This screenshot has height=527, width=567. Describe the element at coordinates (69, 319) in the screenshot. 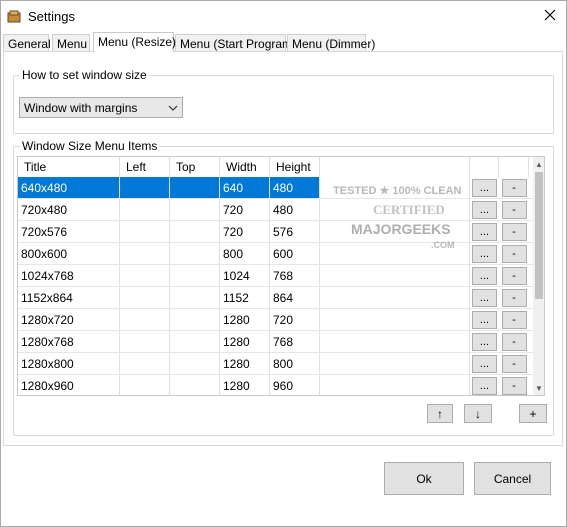

I see `cell-title: 1280x720` at that location.